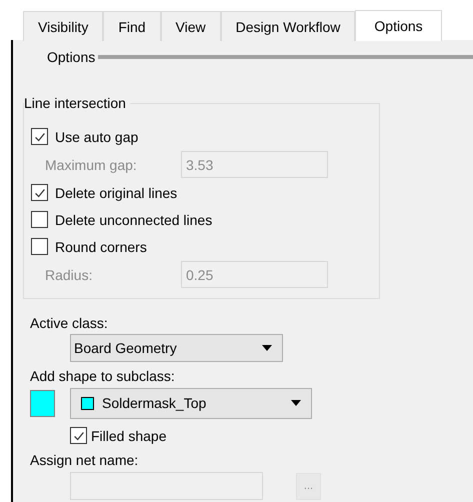 The width and height of the screenshot is (473, 502). Describe the element at coordinates (191, 403) in the screenshot. I see `dropdown: Soldermask_Top` at that location.